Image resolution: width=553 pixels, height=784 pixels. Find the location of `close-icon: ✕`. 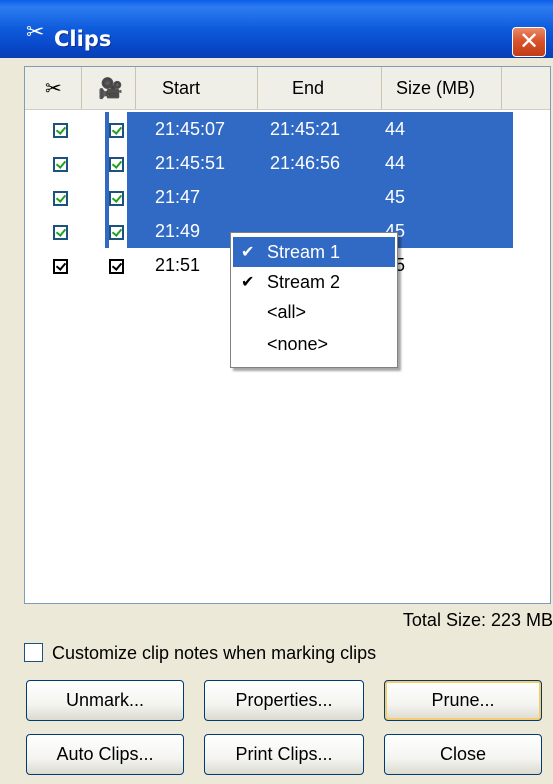

close-icon: ✕ is located at coordinates (529, 41).